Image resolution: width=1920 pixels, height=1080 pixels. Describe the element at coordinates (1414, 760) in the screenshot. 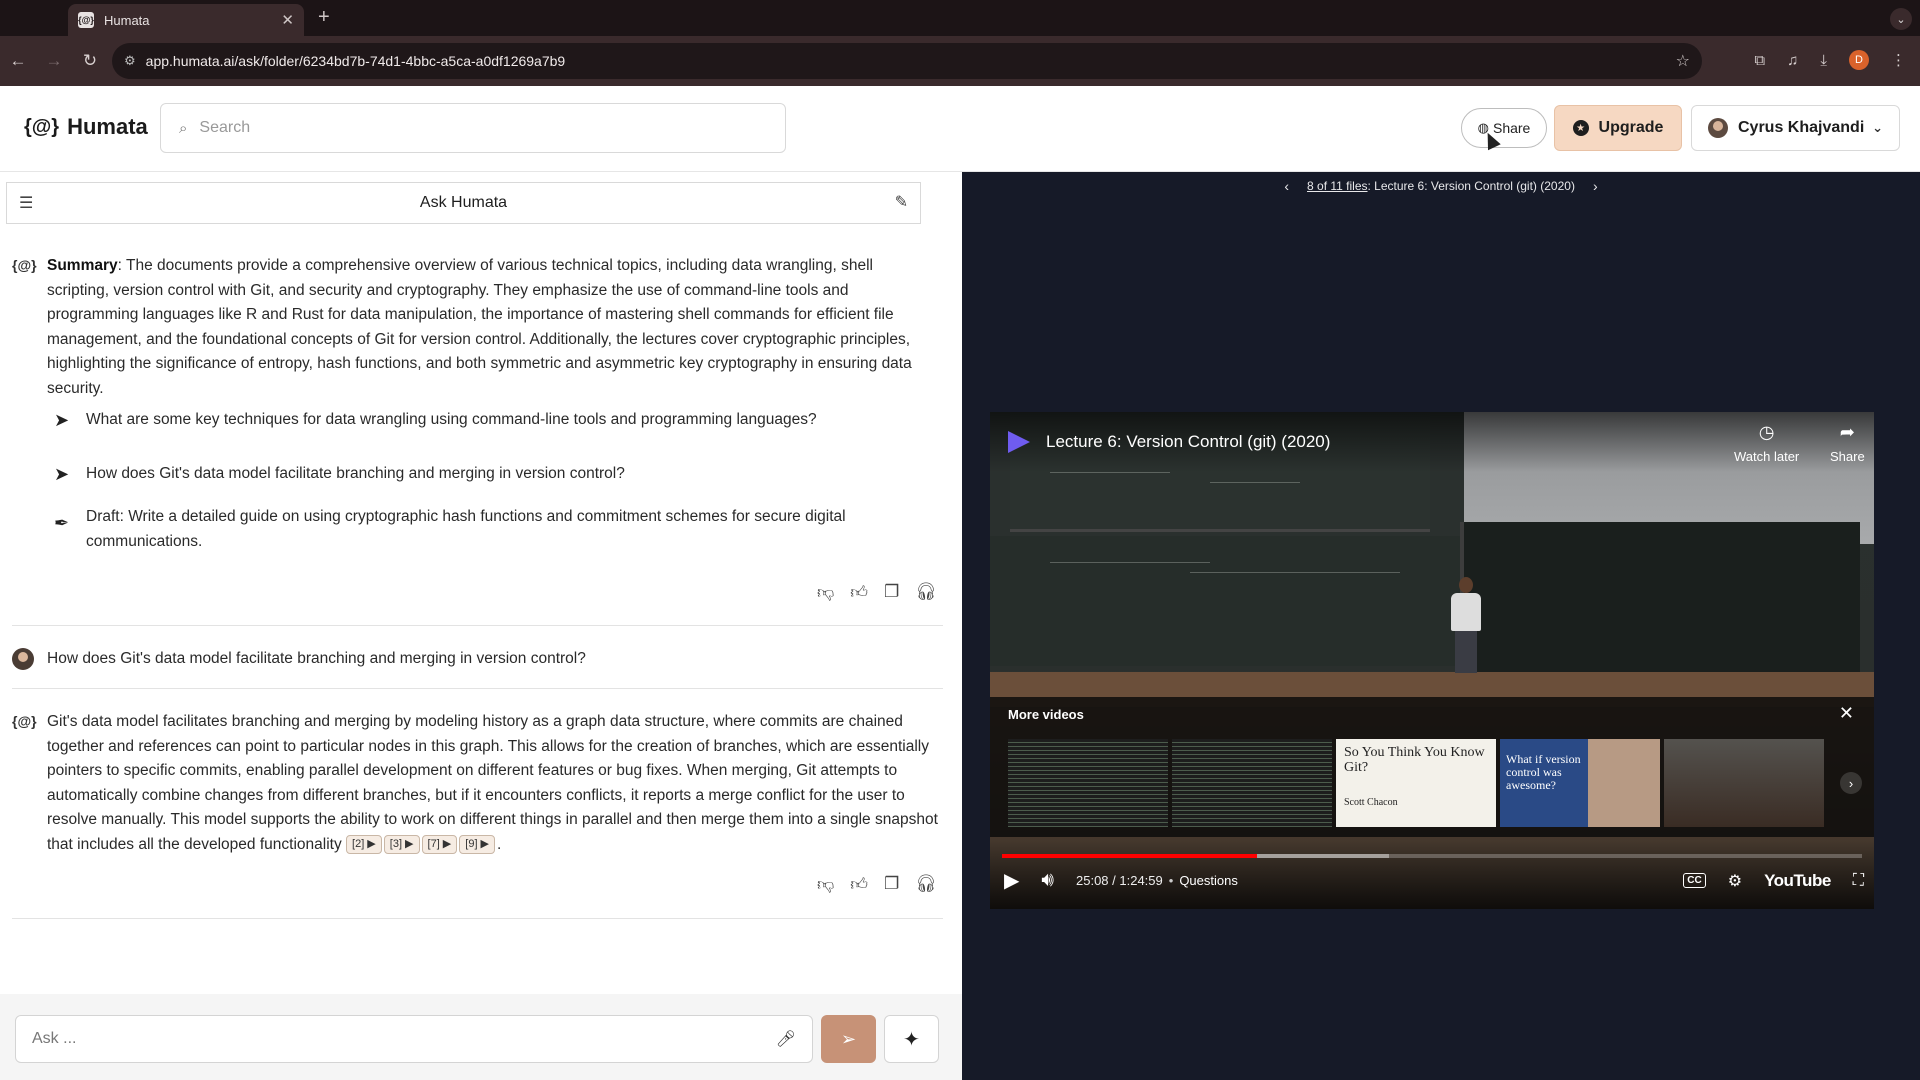

I see `thumbnail-title: So You Think You Know Git?` at that location.